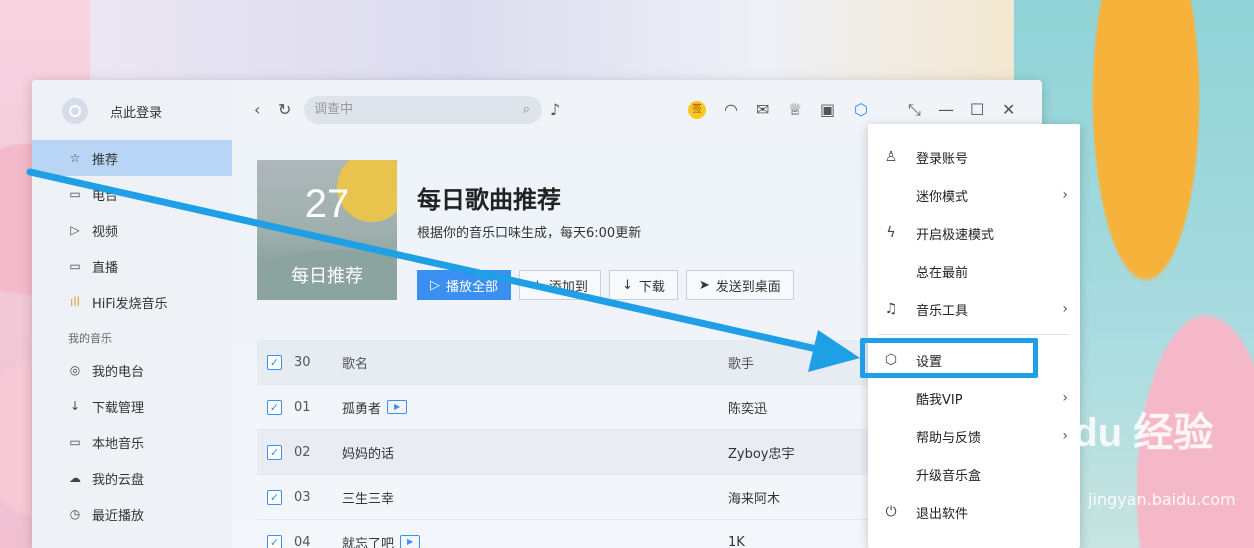 The height and width of the screenshot is (548, 1254). Describe the element at coordinates (1162, 499) in the screenshot. I see `baidu-watermark-url: jingyan.baidu.com` at that location.